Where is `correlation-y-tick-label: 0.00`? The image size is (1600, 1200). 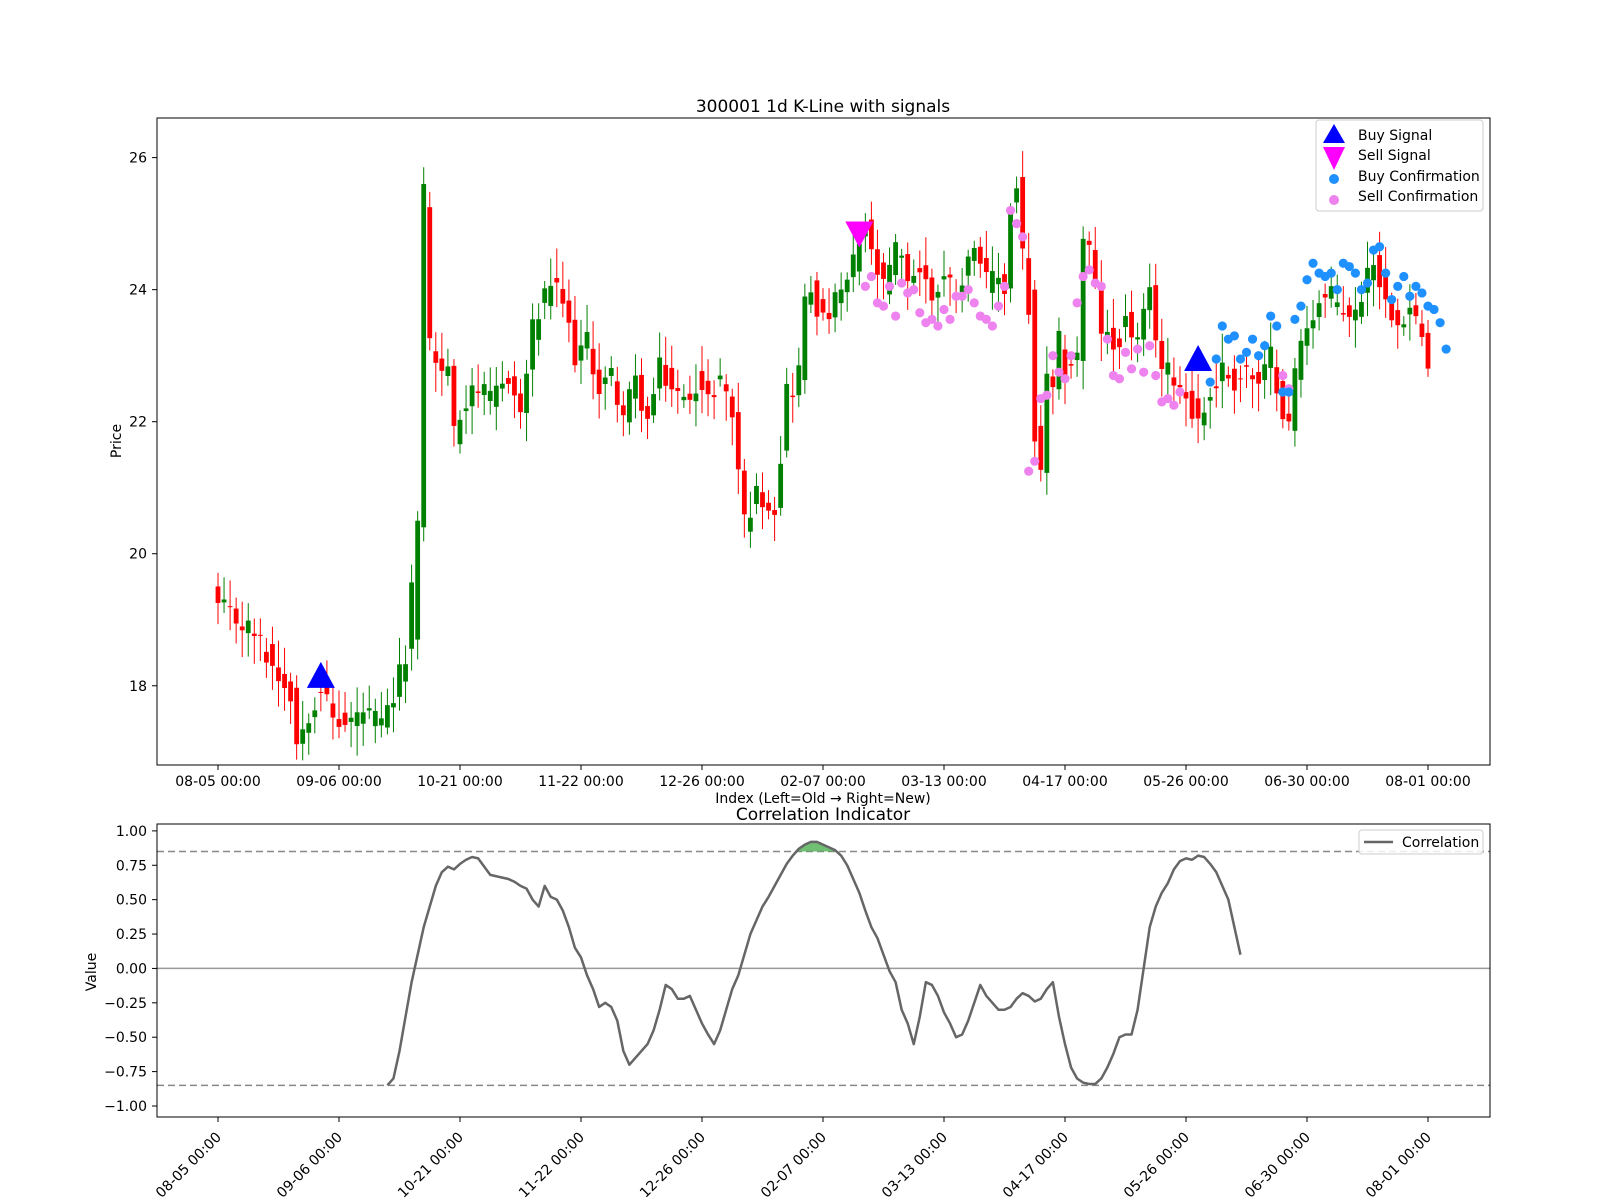 correlation-y-tick-label: 0.00 is located at coordinates (131, 969).